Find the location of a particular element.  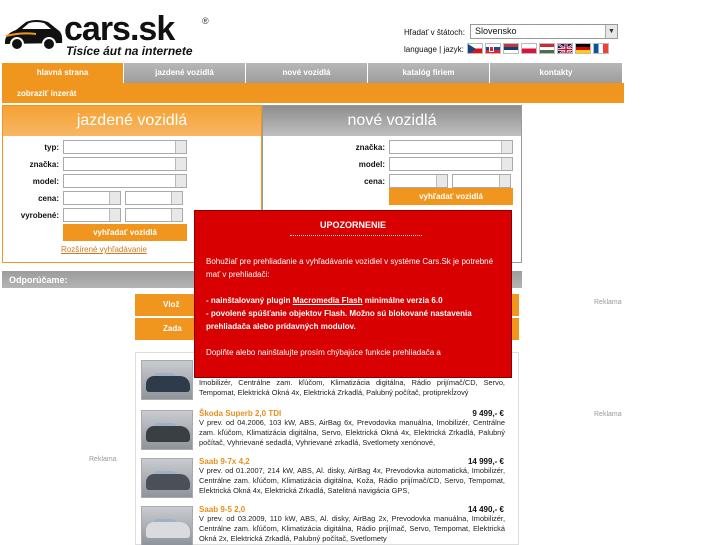

recommend-label: Odporúčame: is located at coordinates (38, 280).